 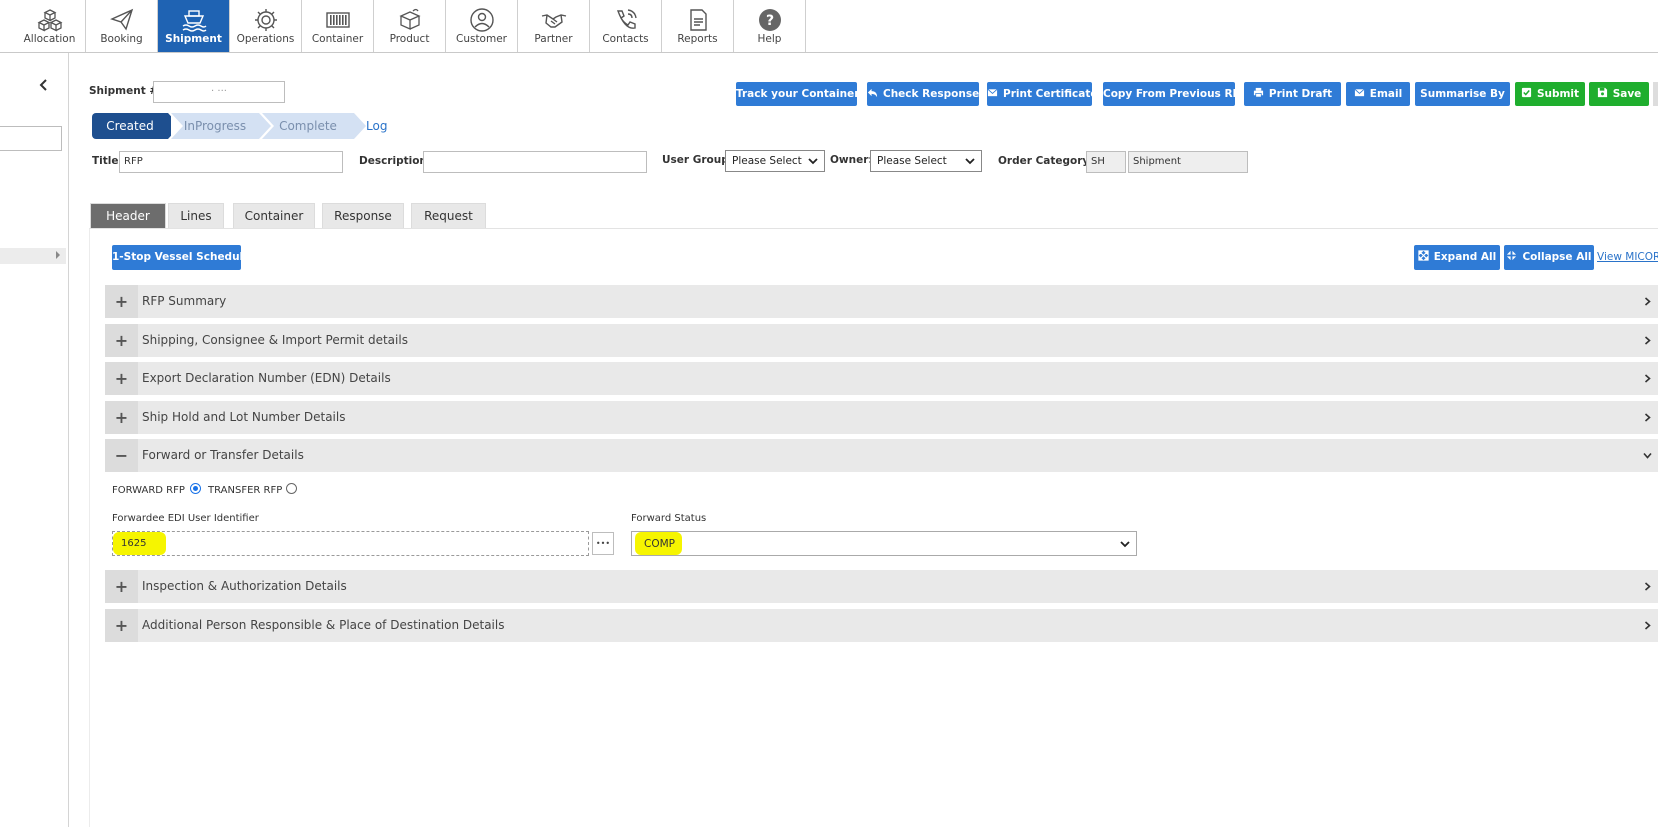 I want to click on button-label: Track your Container, so click(x=798, y=94).